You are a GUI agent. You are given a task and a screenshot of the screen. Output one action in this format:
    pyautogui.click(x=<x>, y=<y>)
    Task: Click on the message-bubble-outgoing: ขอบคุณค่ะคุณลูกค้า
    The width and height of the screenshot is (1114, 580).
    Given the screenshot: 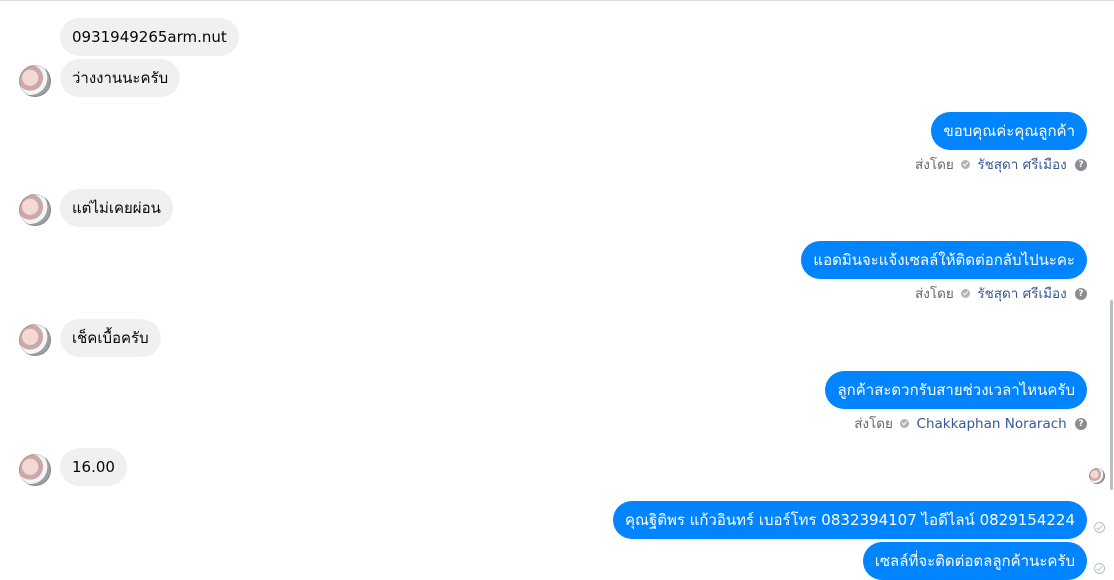 What is the action you would take?
    pyautogui.click(x=1009, y=131)
    